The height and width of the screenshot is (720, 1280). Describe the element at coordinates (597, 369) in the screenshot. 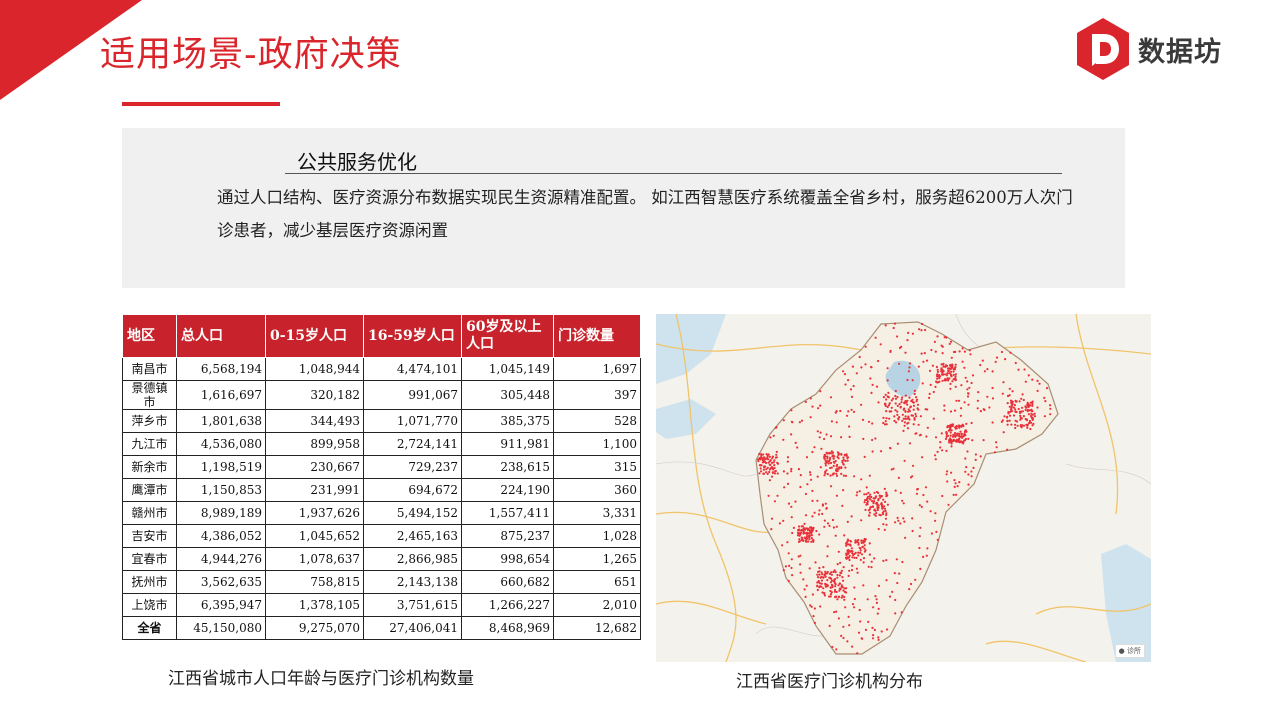

I see `value-cell: 1,697` at that location.